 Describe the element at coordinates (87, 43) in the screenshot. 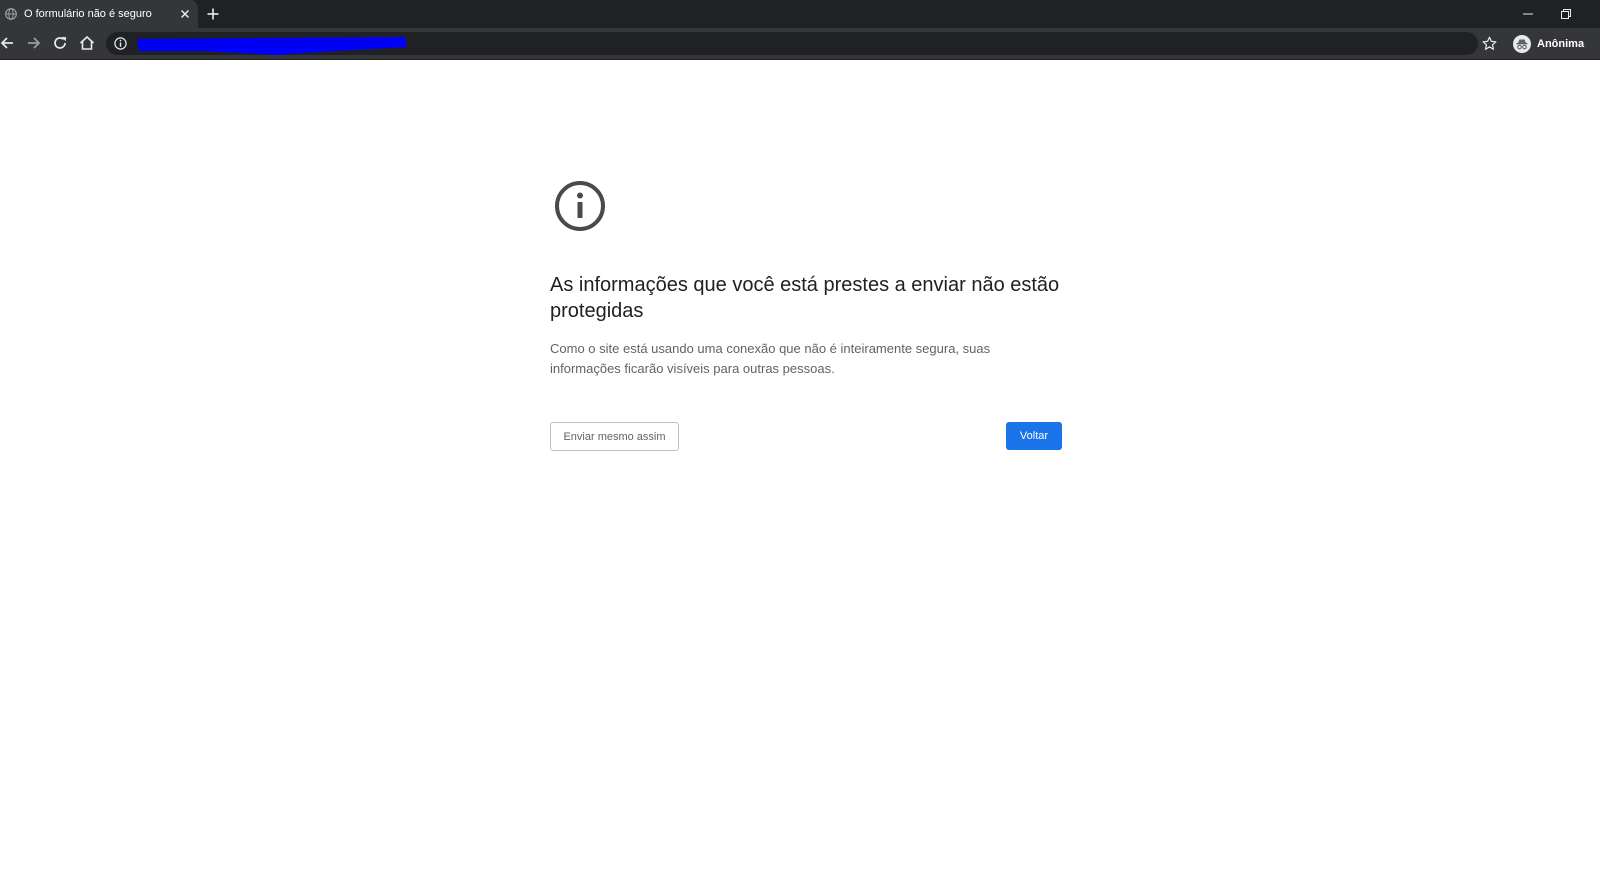

I see `home-icon` at that location.